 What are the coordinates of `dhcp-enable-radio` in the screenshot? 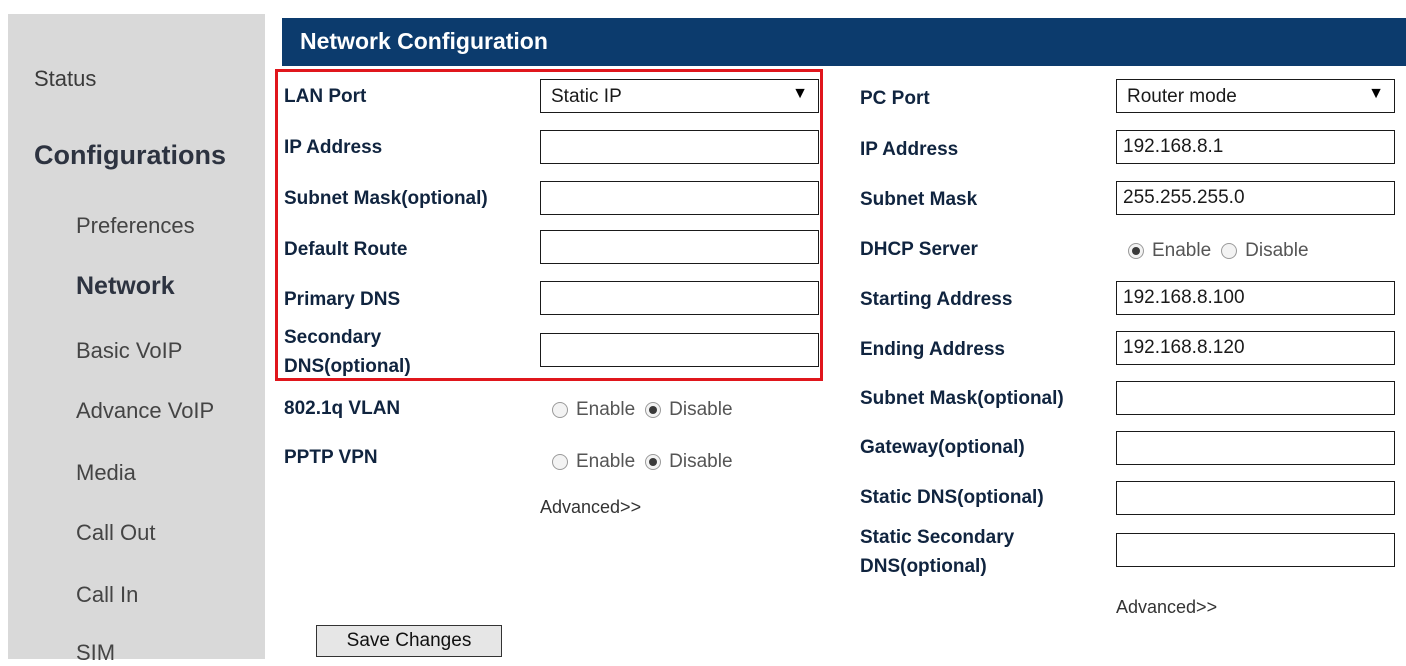 It's located at (1136, 251).